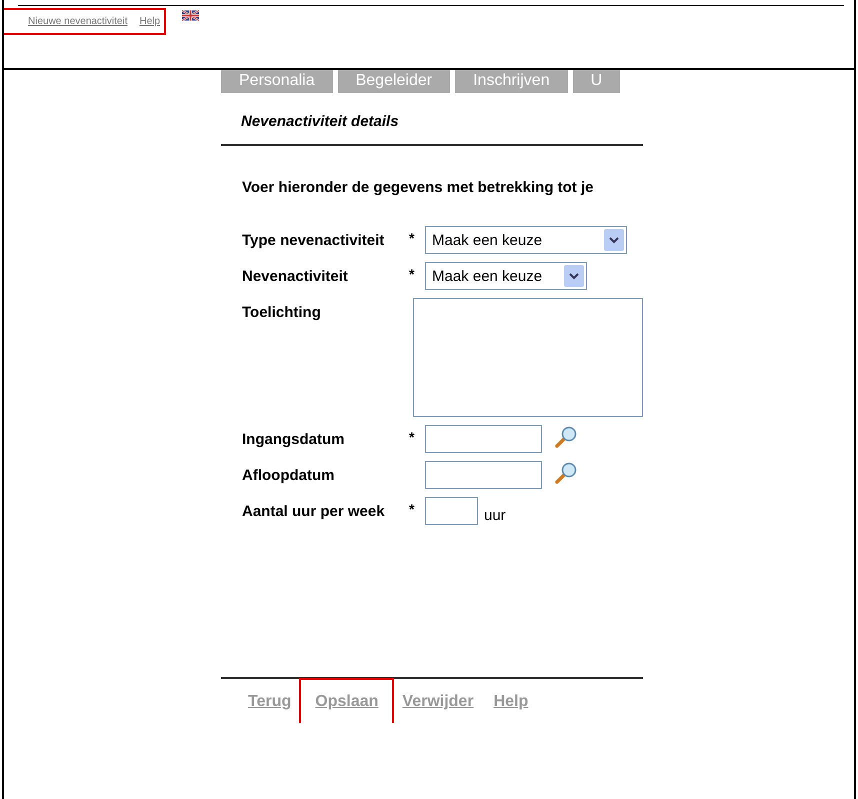 The width and height of the screenshot is (858, 799). Describe the element at coordinates (277, 81) in the screenshot. I see `tab: Personalia` at that location.